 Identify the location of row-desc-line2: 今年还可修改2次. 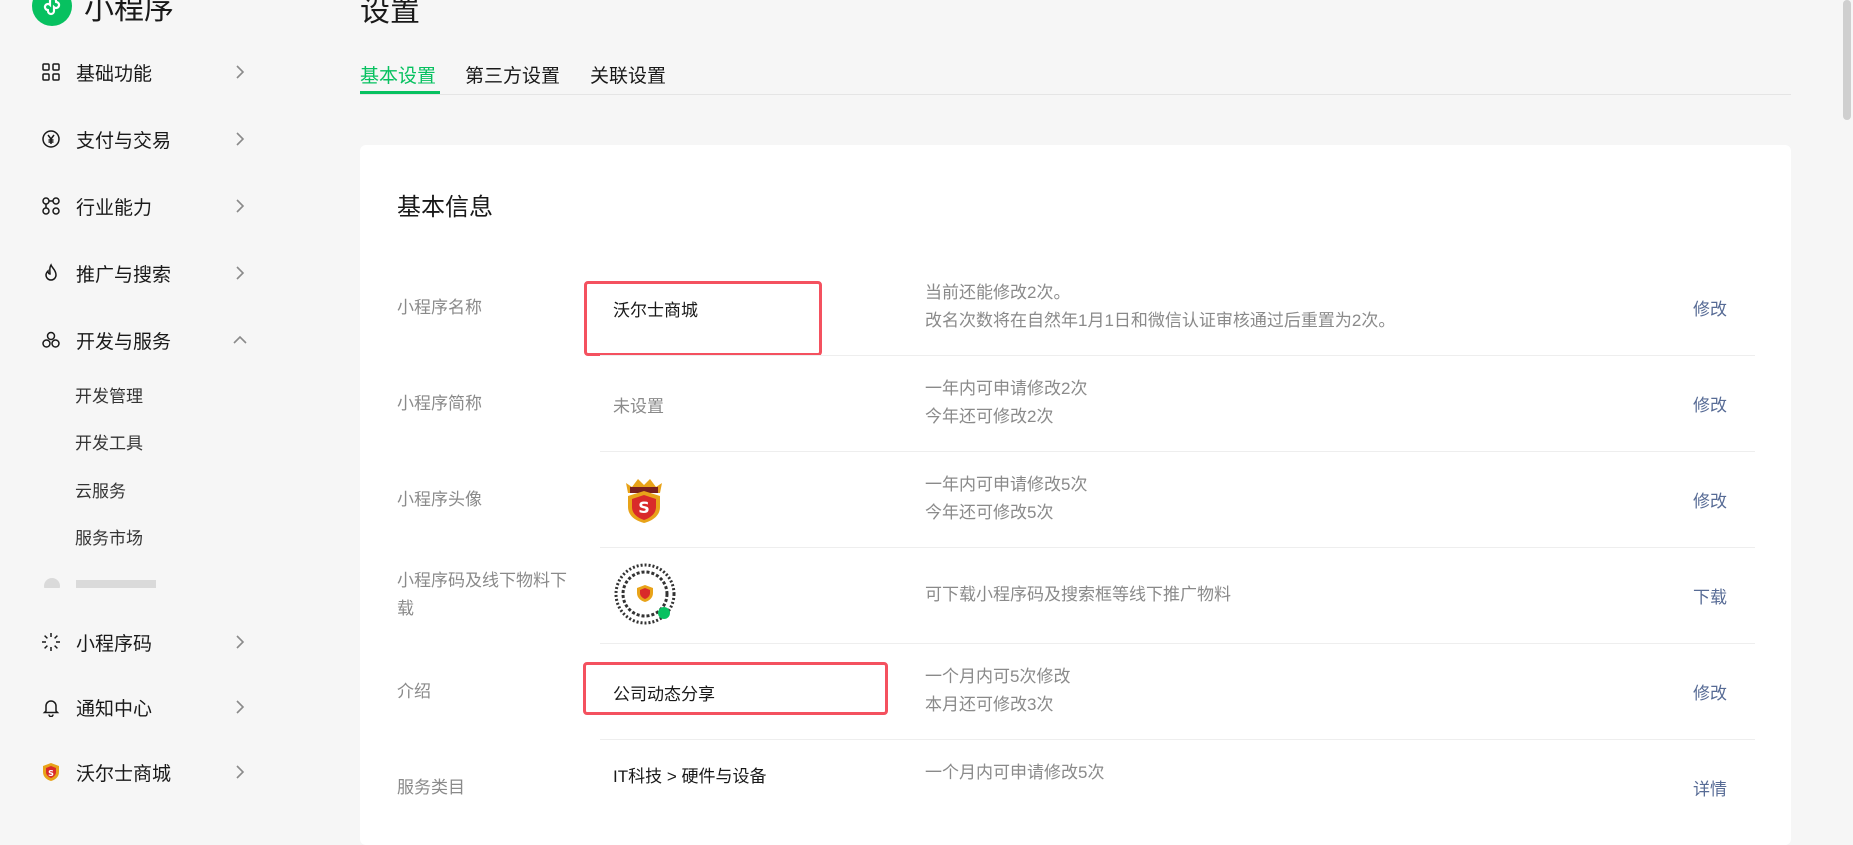
(989, 416).